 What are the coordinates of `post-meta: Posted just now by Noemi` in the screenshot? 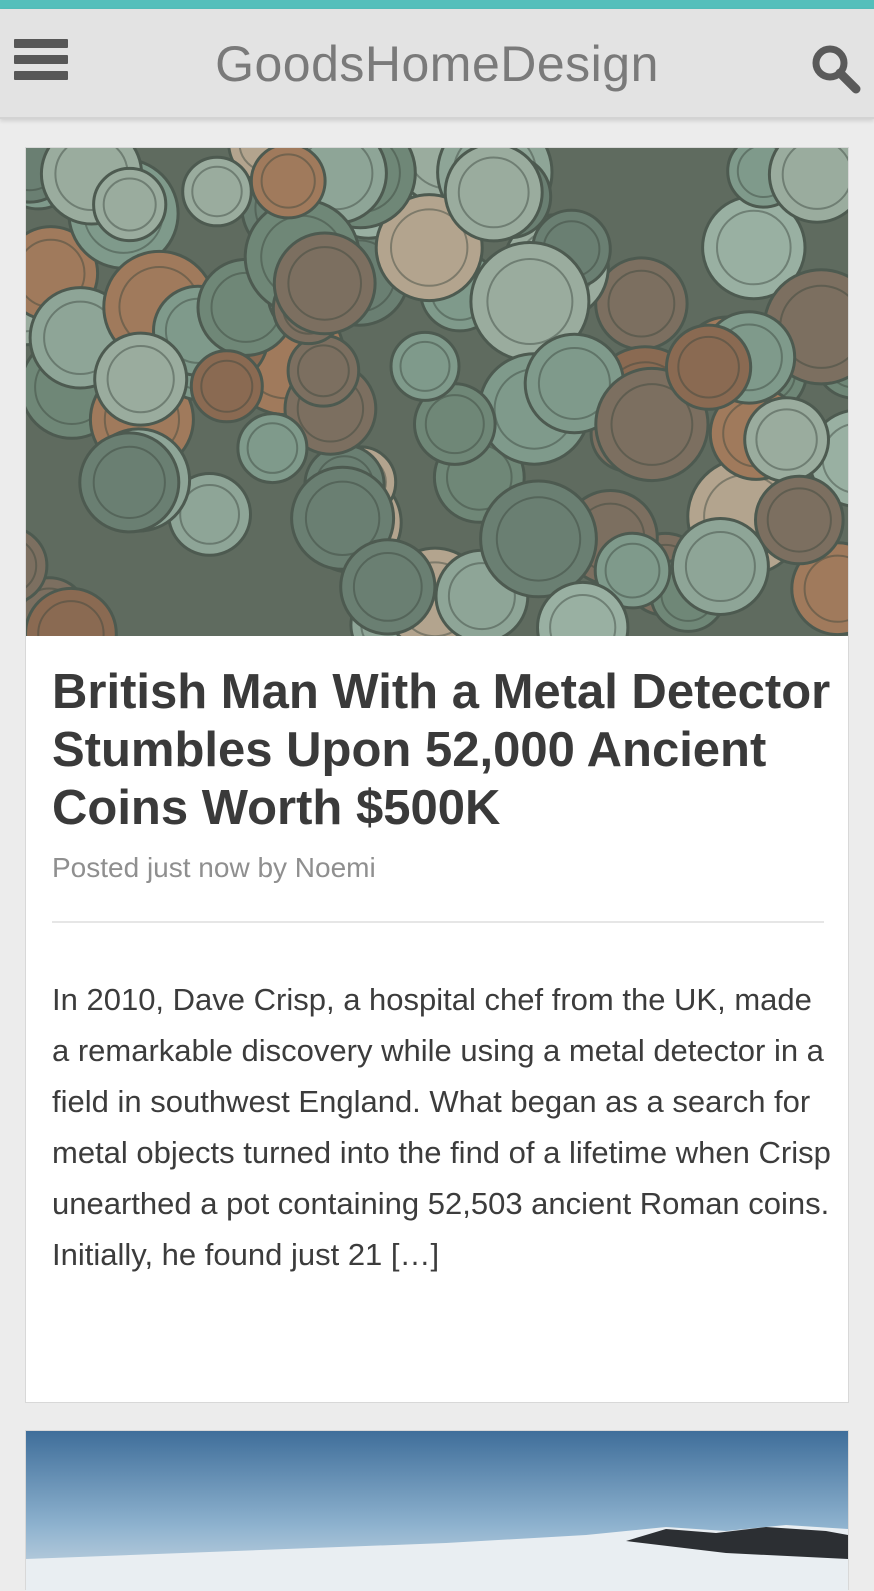 It's located at (214, 867).